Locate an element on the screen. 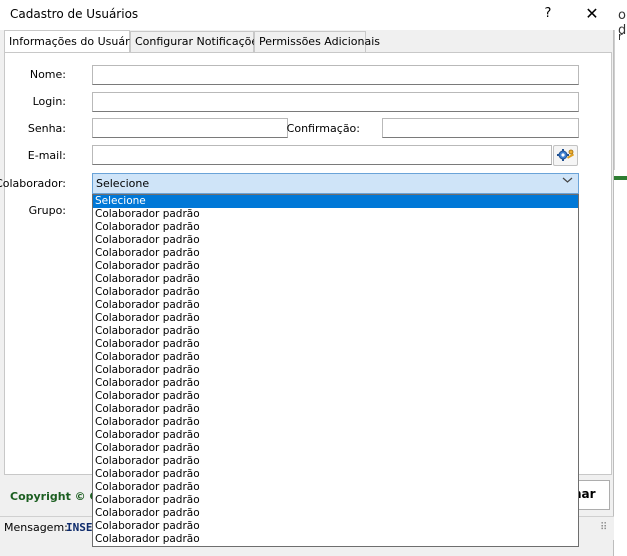 The image size is (627, 556). nome-label: Nome: is located at coordinates (47, 74).